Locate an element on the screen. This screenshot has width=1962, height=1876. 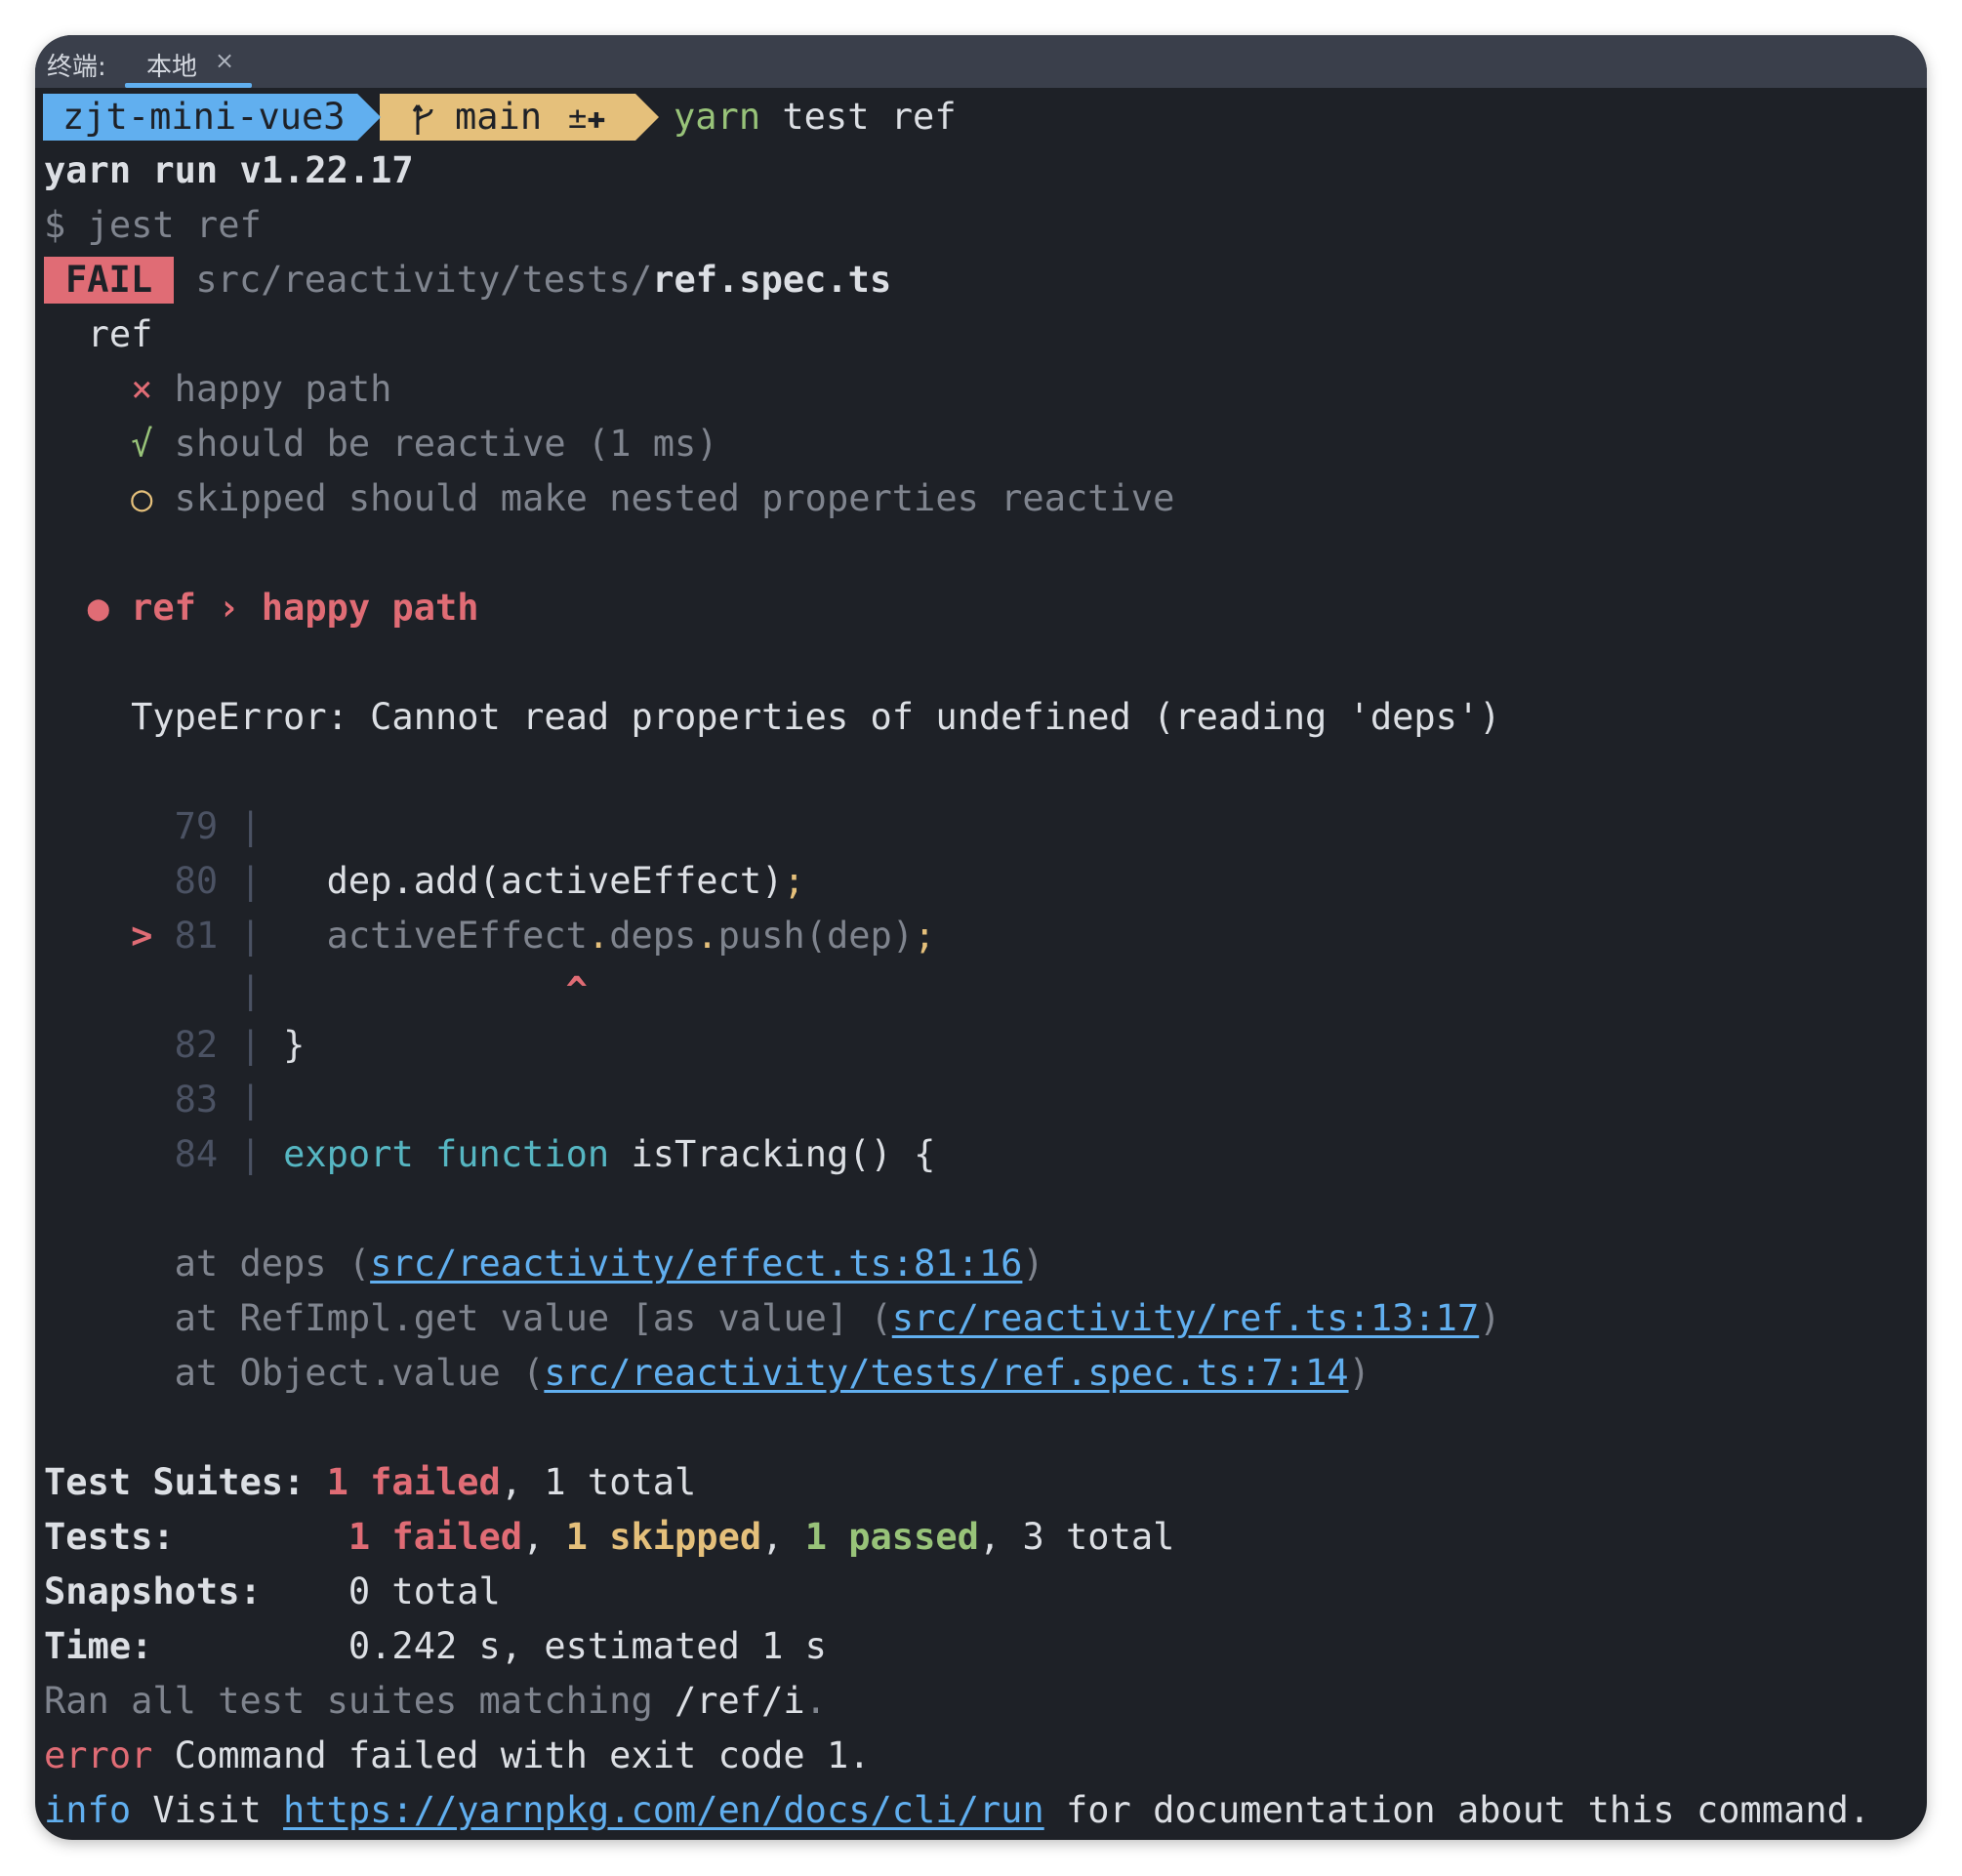
caret-icon: ^ is located at coordinates (576, 990).